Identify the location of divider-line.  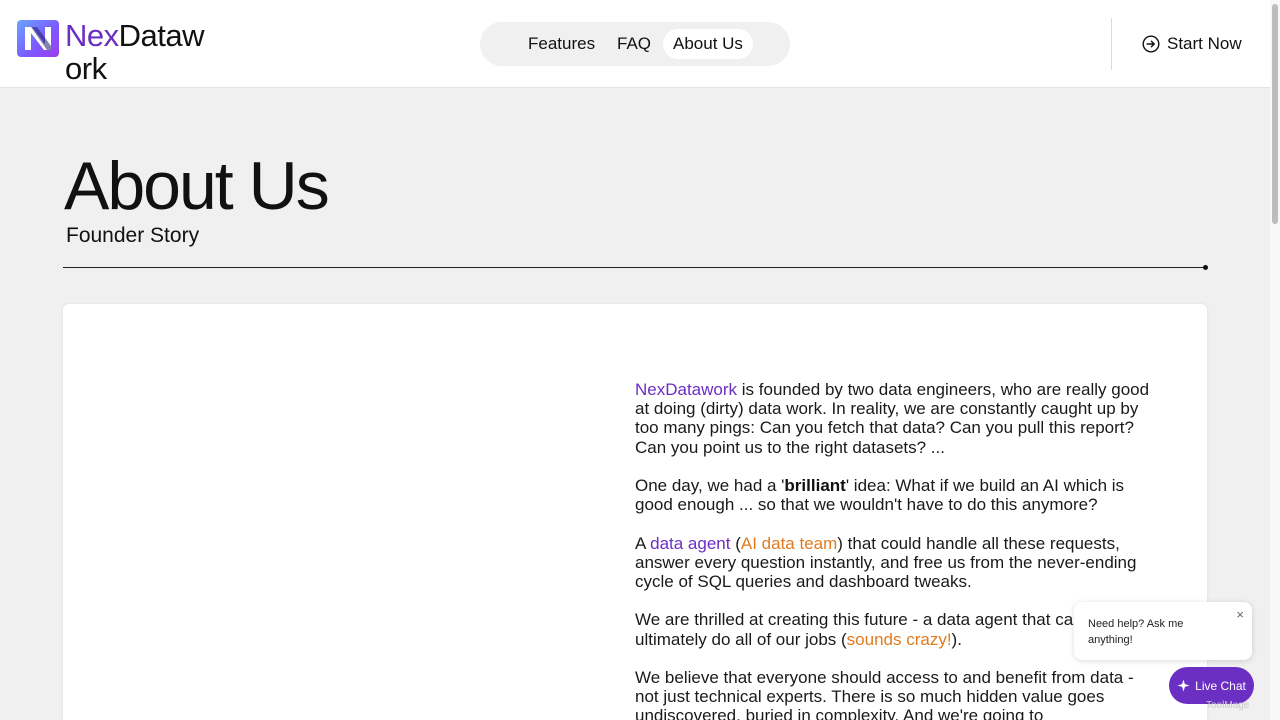
(634, 267).